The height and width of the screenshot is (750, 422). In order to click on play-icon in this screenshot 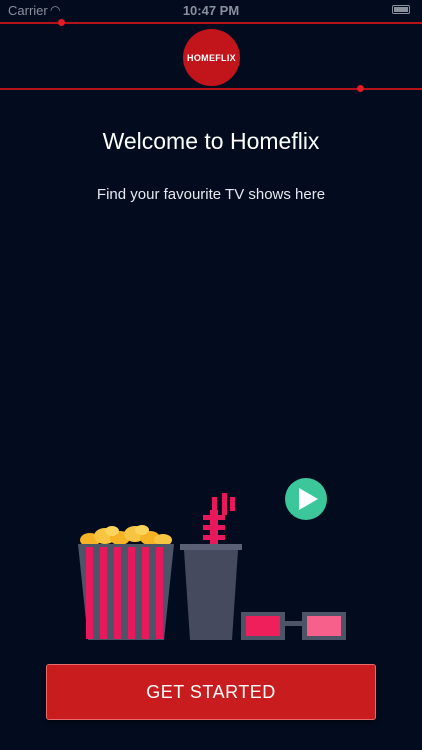, I will do `click(306, 499)`.